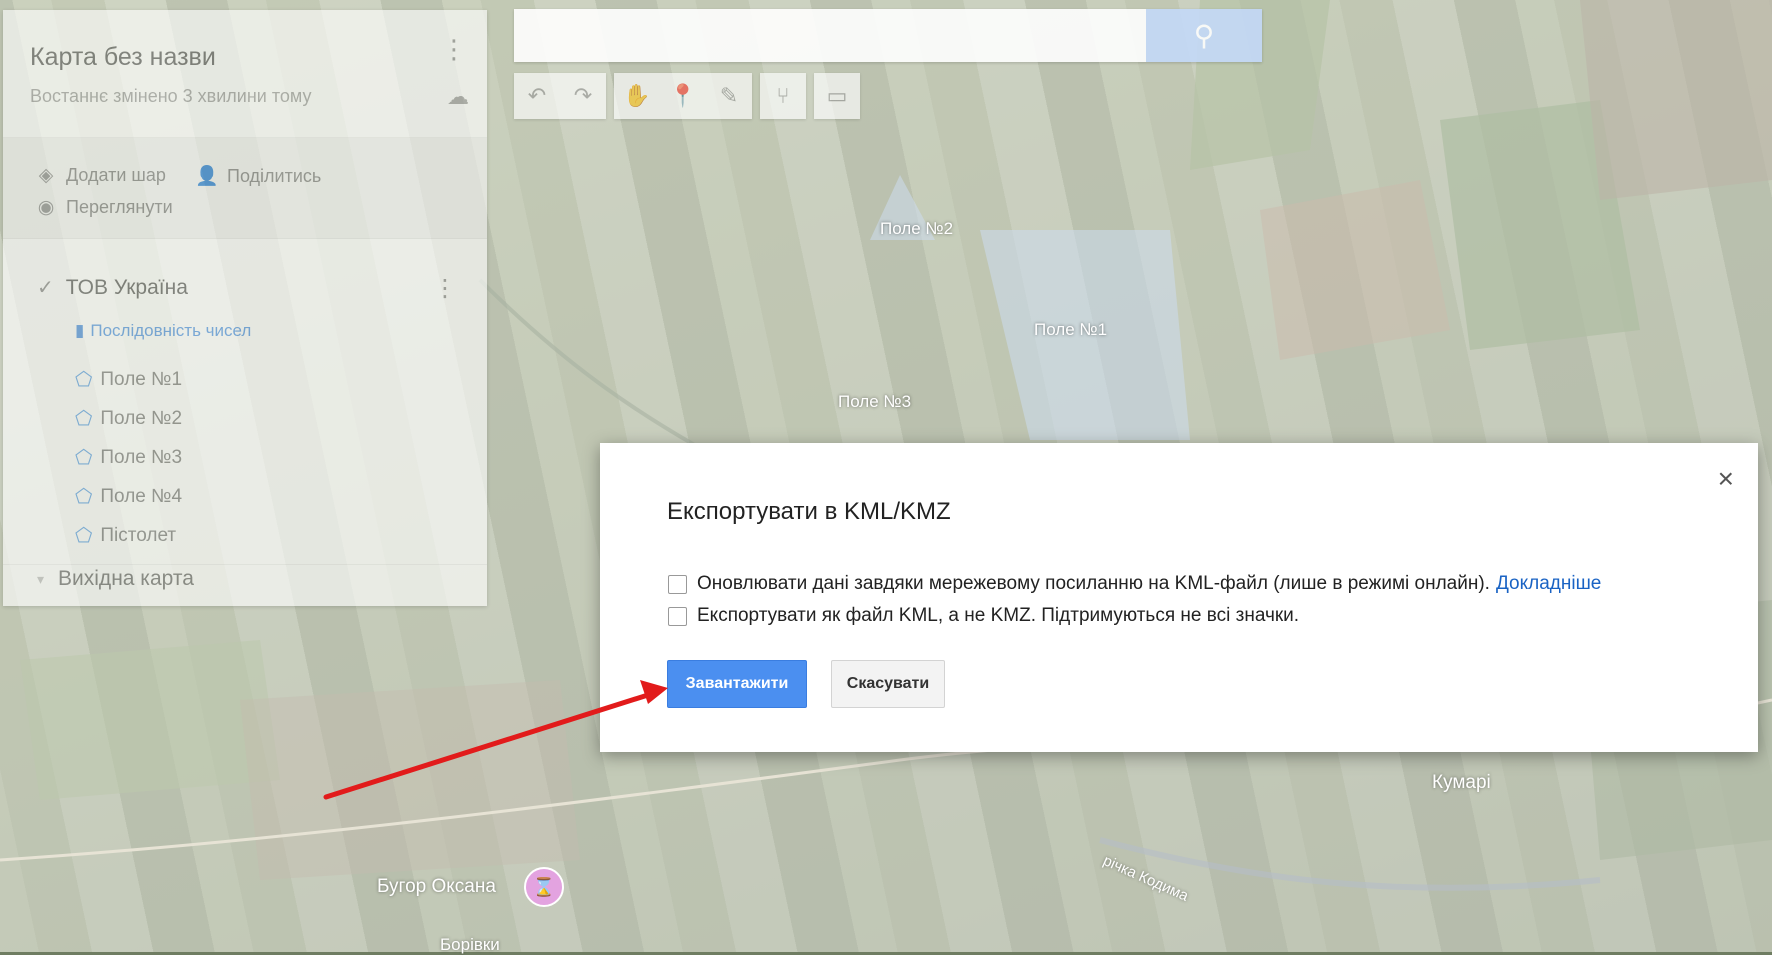  Describe the element at coordinates (1071, 329) in the screenshot. I see `field-label-1: Поле №1` at that location.